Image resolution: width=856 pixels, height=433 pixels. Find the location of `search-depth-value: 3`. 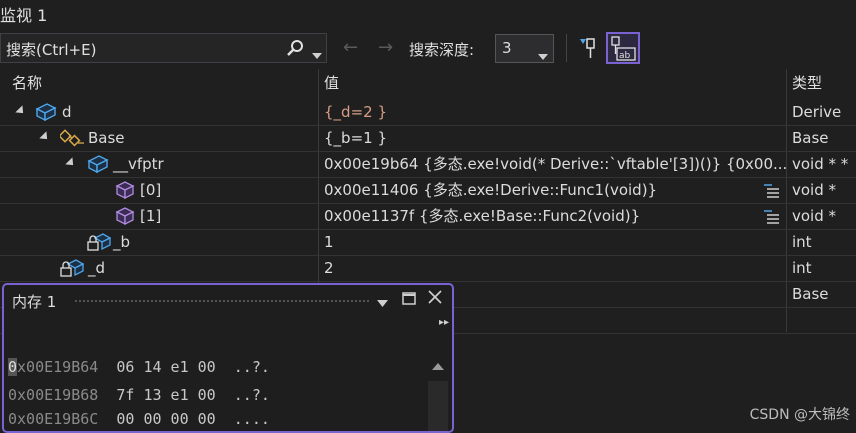

search-depth-value: 3 is located at coordinates (507, 48).